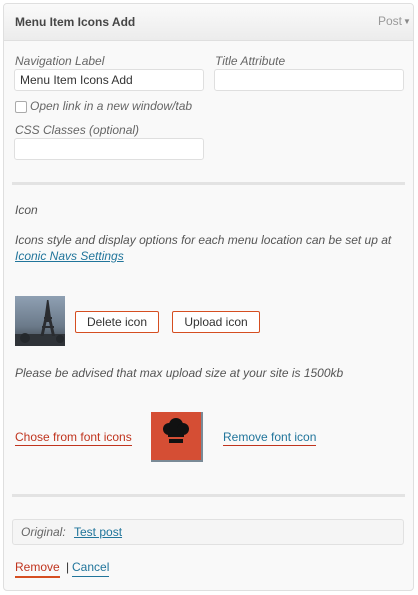 Image resolution: width=418 pixels, height=595 pixels. What do you see at coordinates (208, 532) in the screenshot?
I see `original-item-box: Original: Test post` at bounding box center [208, 532].